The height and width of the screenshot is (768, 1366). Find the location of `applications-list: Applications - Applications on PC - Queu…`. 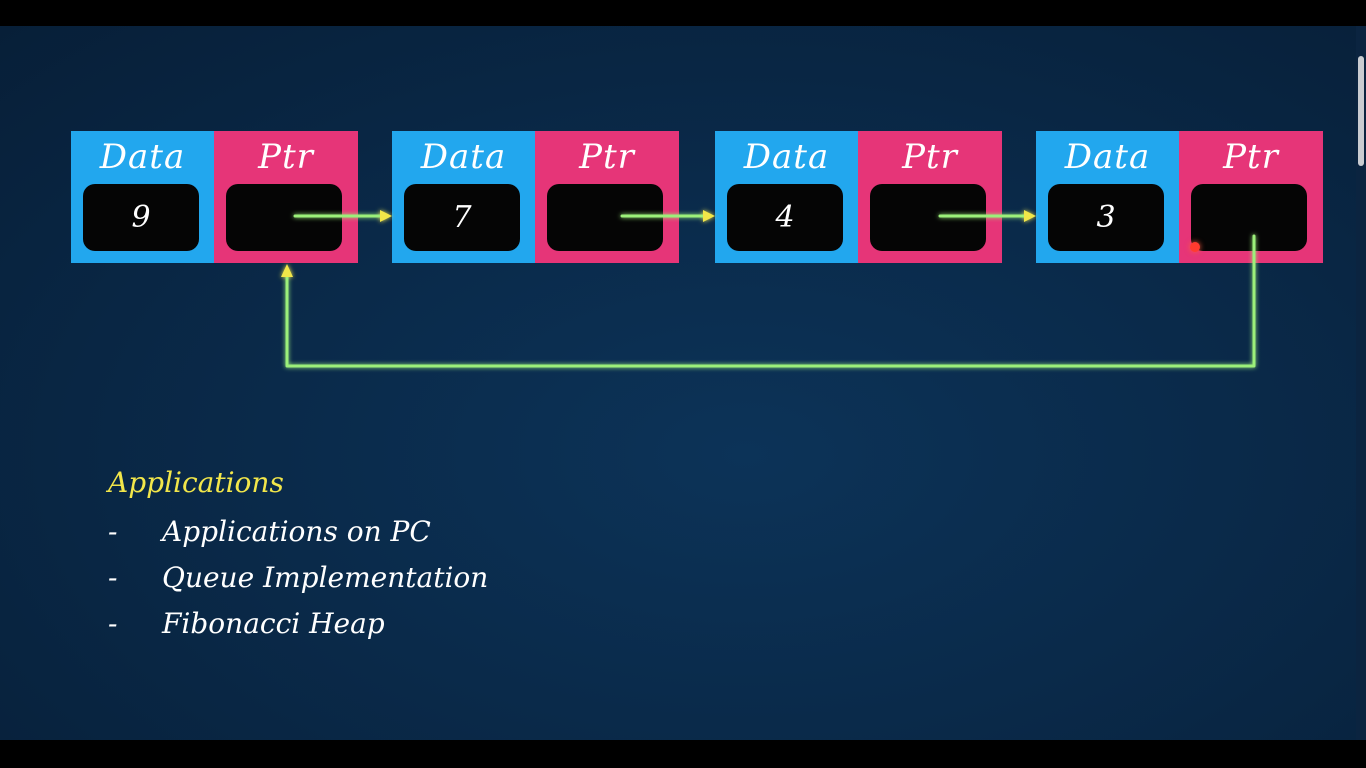

applications-list: Applications - Applications on PC - Queu… is located at coordinates (298, 556).